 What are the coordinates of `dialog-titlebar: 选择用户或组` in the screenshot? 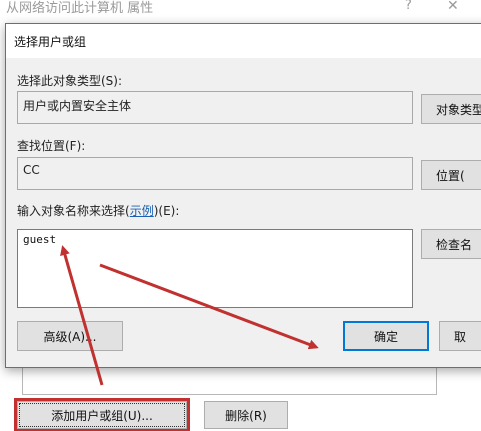 It's located at (243, 41).